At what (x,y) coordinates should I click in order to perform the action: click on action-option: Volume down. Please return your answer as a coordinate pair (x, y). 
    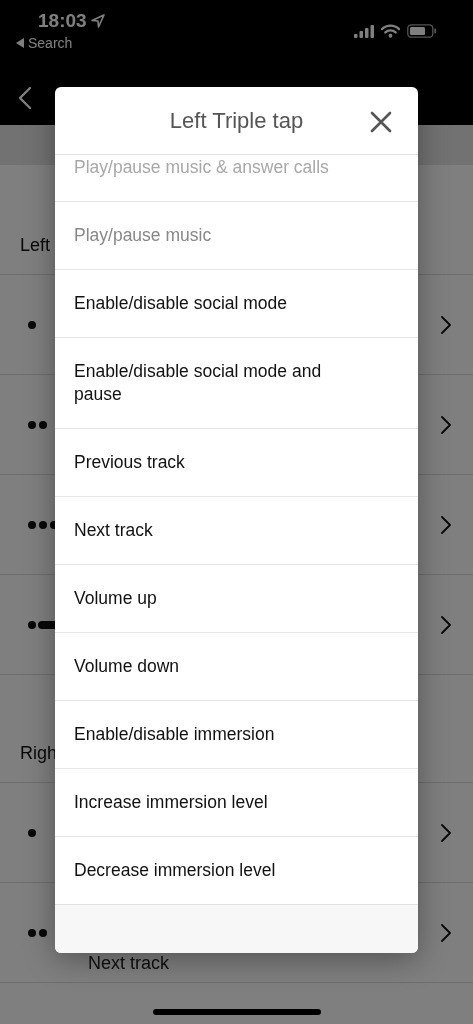
    Looking at the image, I should click on (236, 667).